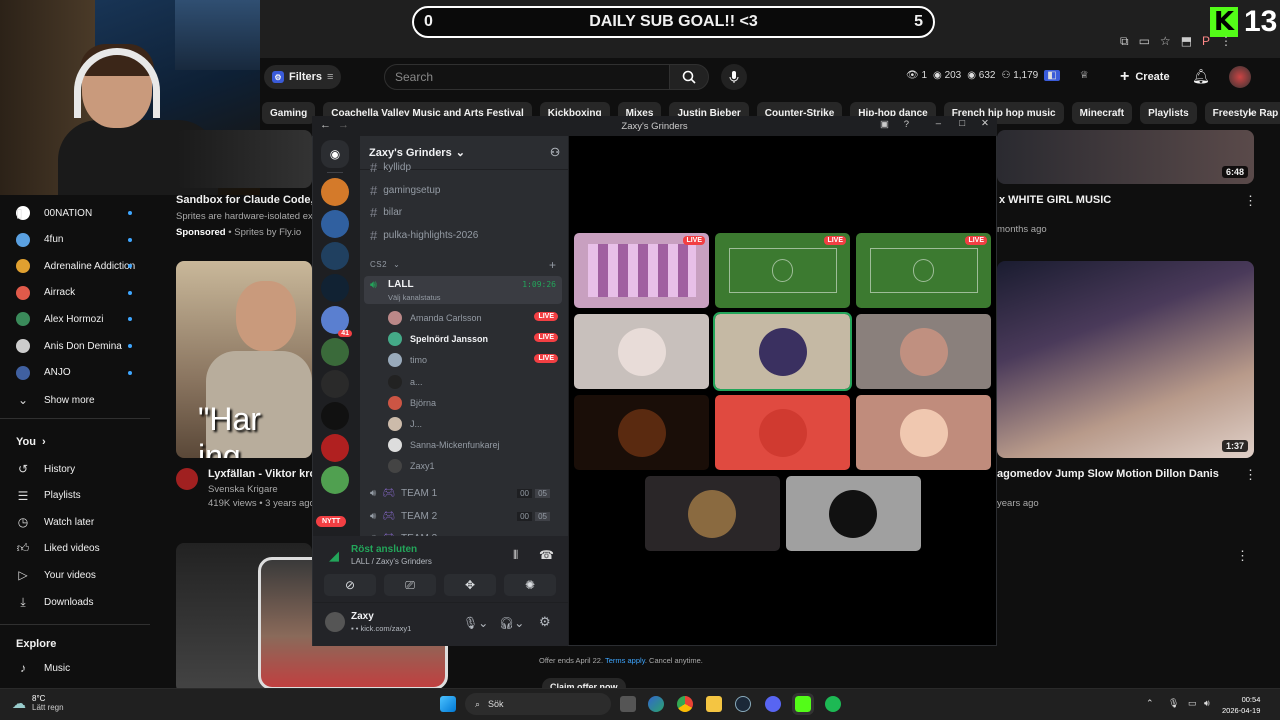 The width and height of the screenshot is (1280, 720). What do you see at coordinates (743, 704) in the screenshot?
I see `steam-icon` at bounding box center [743, 704].